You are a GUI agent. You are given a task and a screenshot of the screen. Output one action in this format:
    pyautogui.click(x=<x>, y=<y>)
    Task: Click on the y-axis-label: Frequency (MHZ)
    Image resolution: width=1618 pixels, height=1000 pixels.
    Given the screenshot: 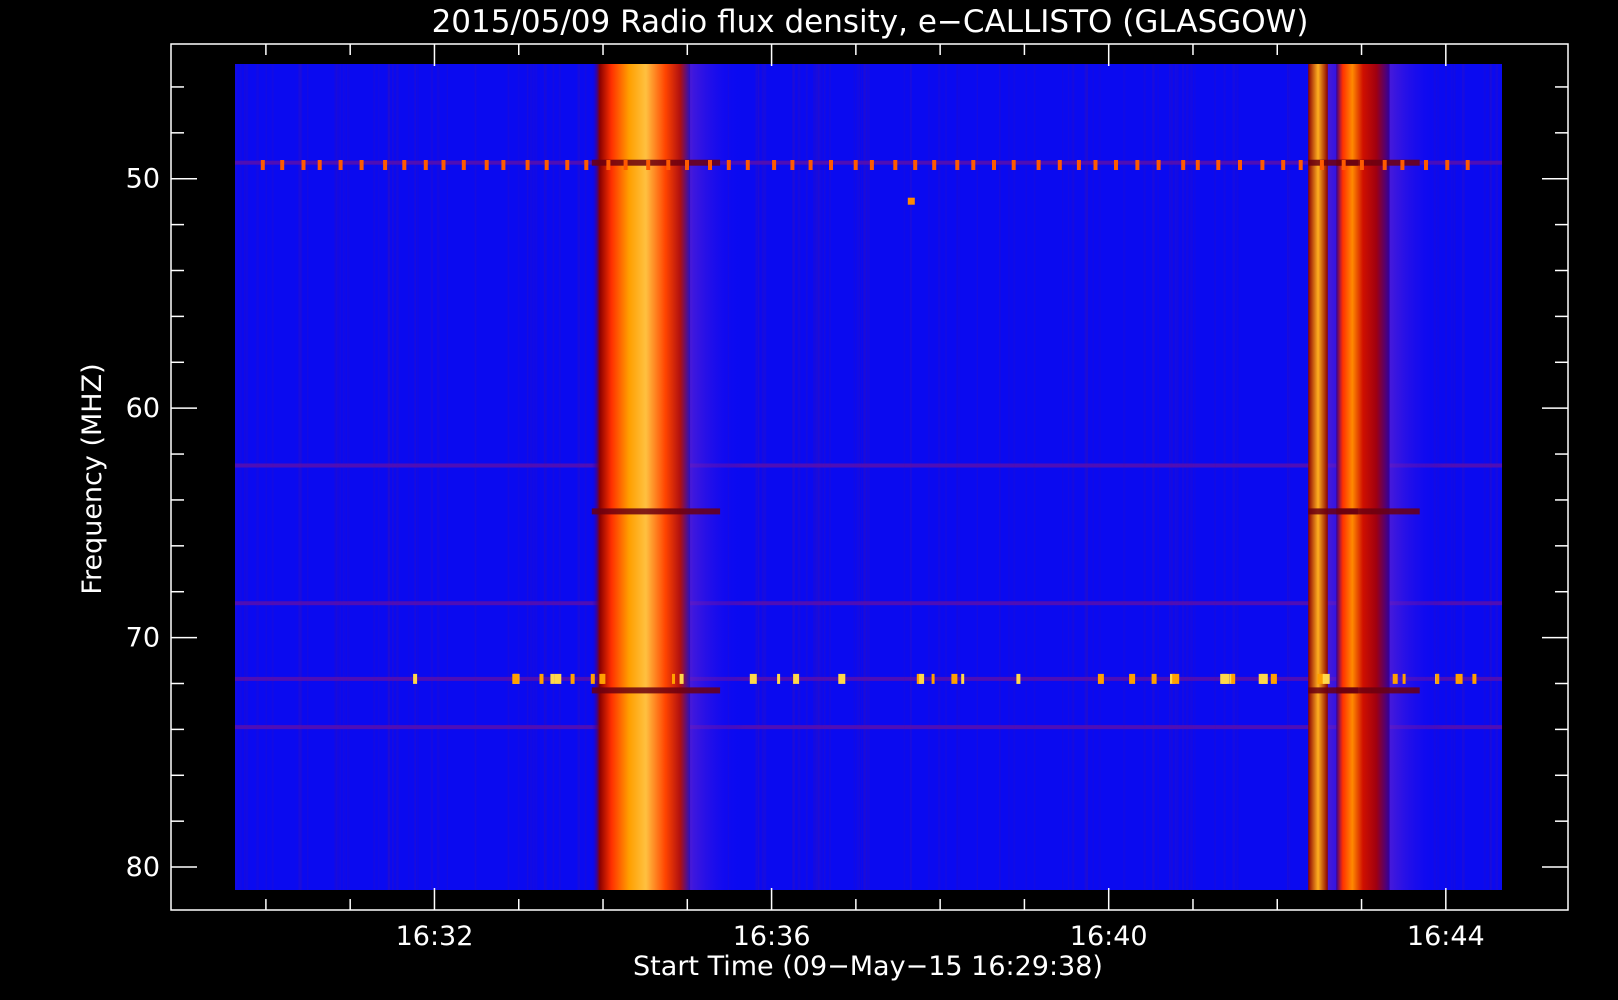 What is the action you would take?
    pyautogui.click(x=92, y=478)
    